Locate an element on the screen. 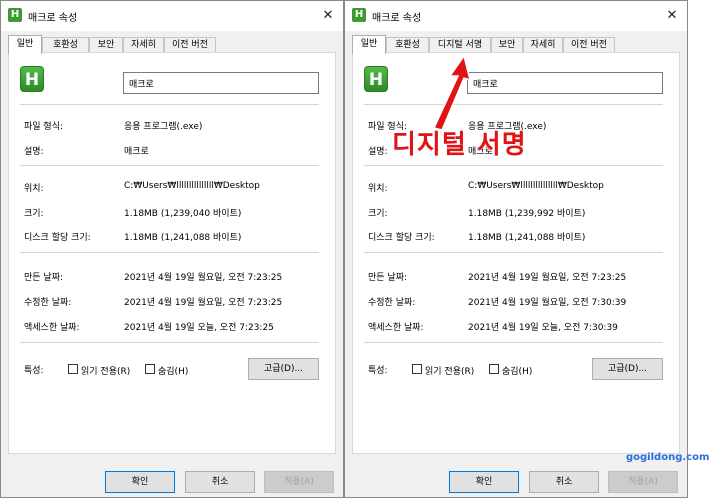 This screenshot has height=500, width=722. accessed-value: 2021년 4월 19일 오늘, 오전 7:23:25 is located at coordinates (199, 328).